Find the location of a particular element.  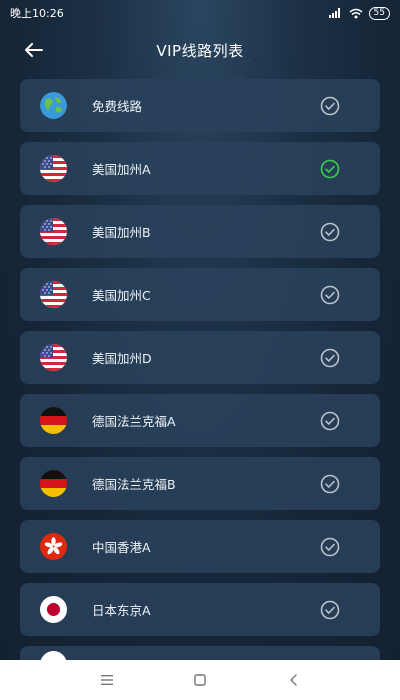

home-nav-button is located at coordinates (200, 680).